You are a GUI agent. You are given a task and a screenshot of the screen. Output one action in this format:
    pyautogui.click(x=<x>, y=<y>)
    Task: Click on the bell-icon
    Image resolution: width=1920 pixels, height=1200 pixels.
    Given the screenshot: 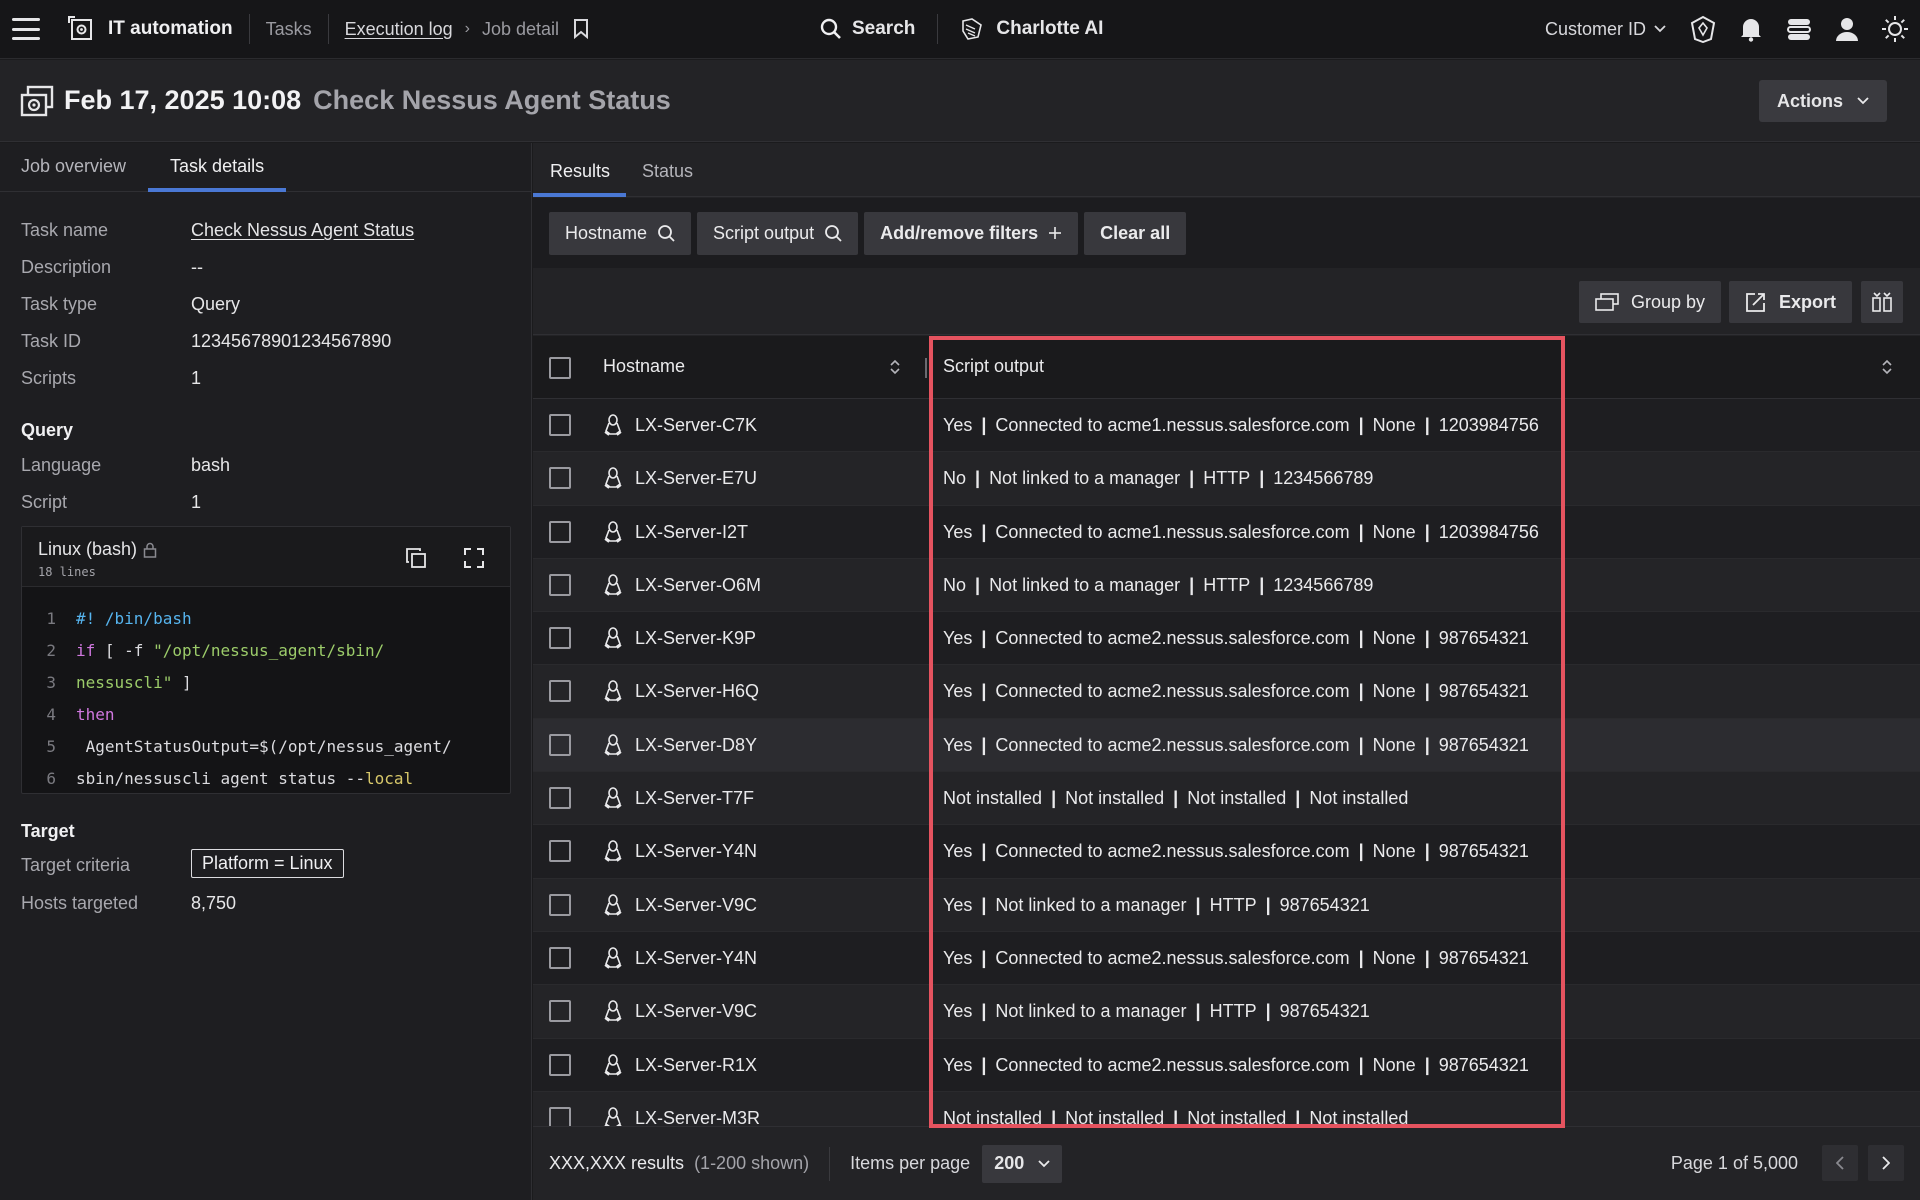 What is the action you would take?
    pyautogui.click(x=1751, y=29)
    